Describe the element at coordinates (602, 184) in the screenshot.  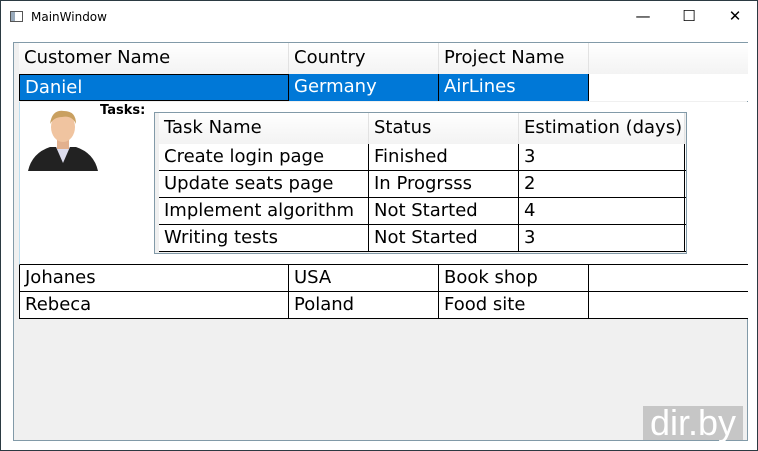
I see `task-estimation: 2` at that location.